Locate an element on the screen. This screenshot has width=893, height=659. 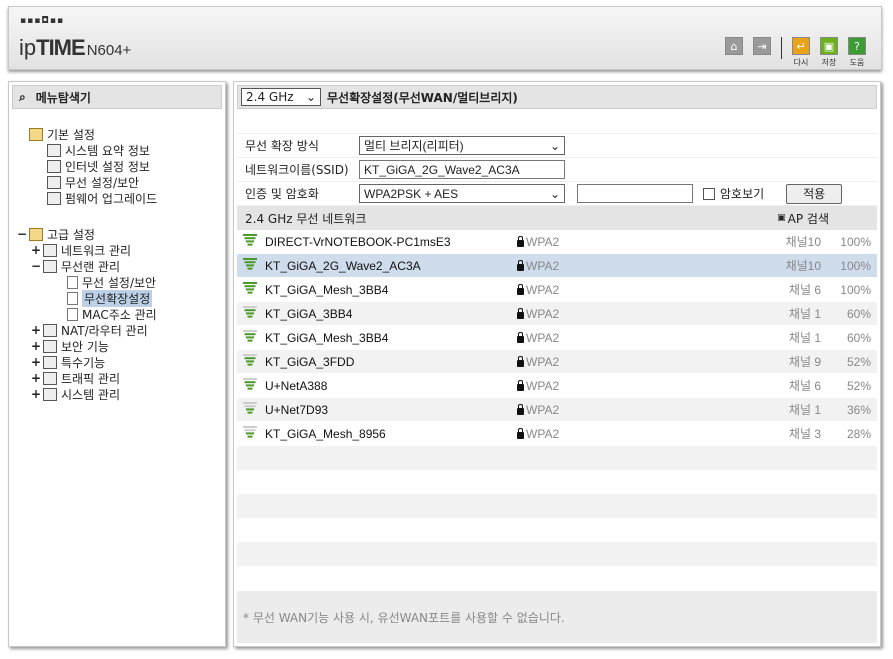
save-label: 저장 is located at coordinates (829, 62).